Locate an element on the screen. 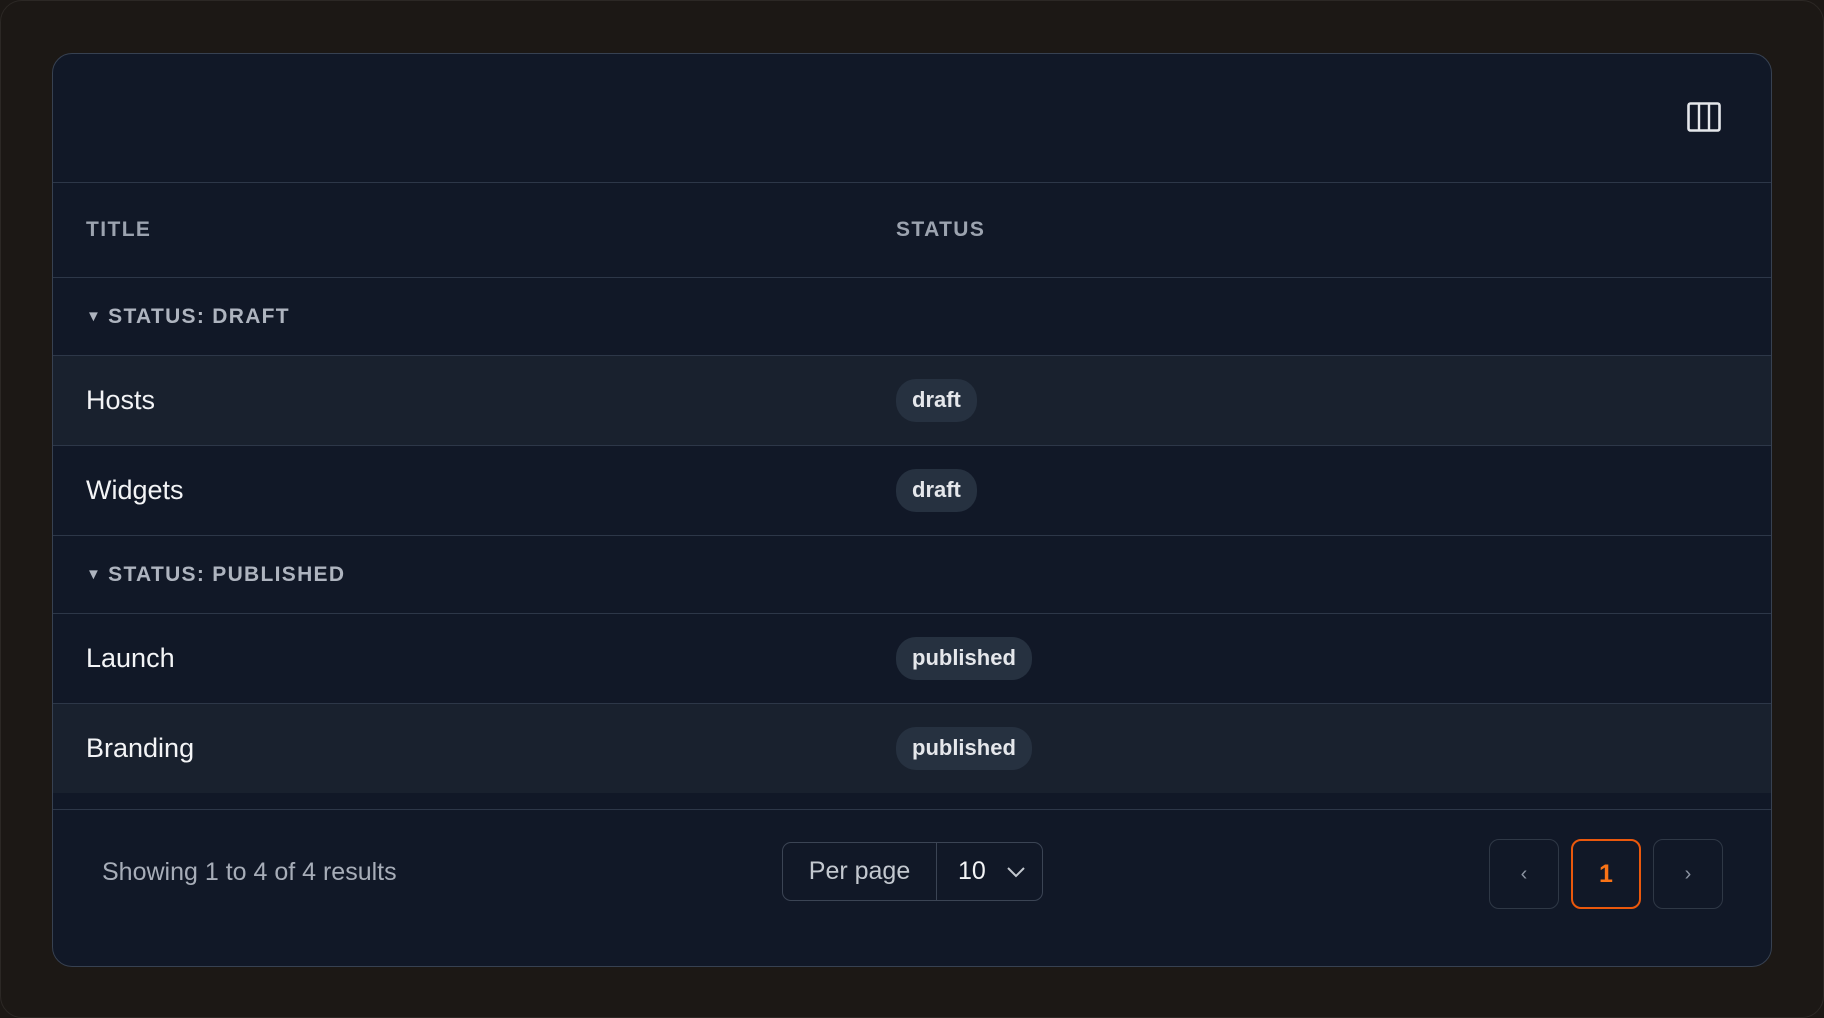 This screenshot has height=1018, width=1824. pagination: ‹ 1 › is located at coordinates (1606, 874).